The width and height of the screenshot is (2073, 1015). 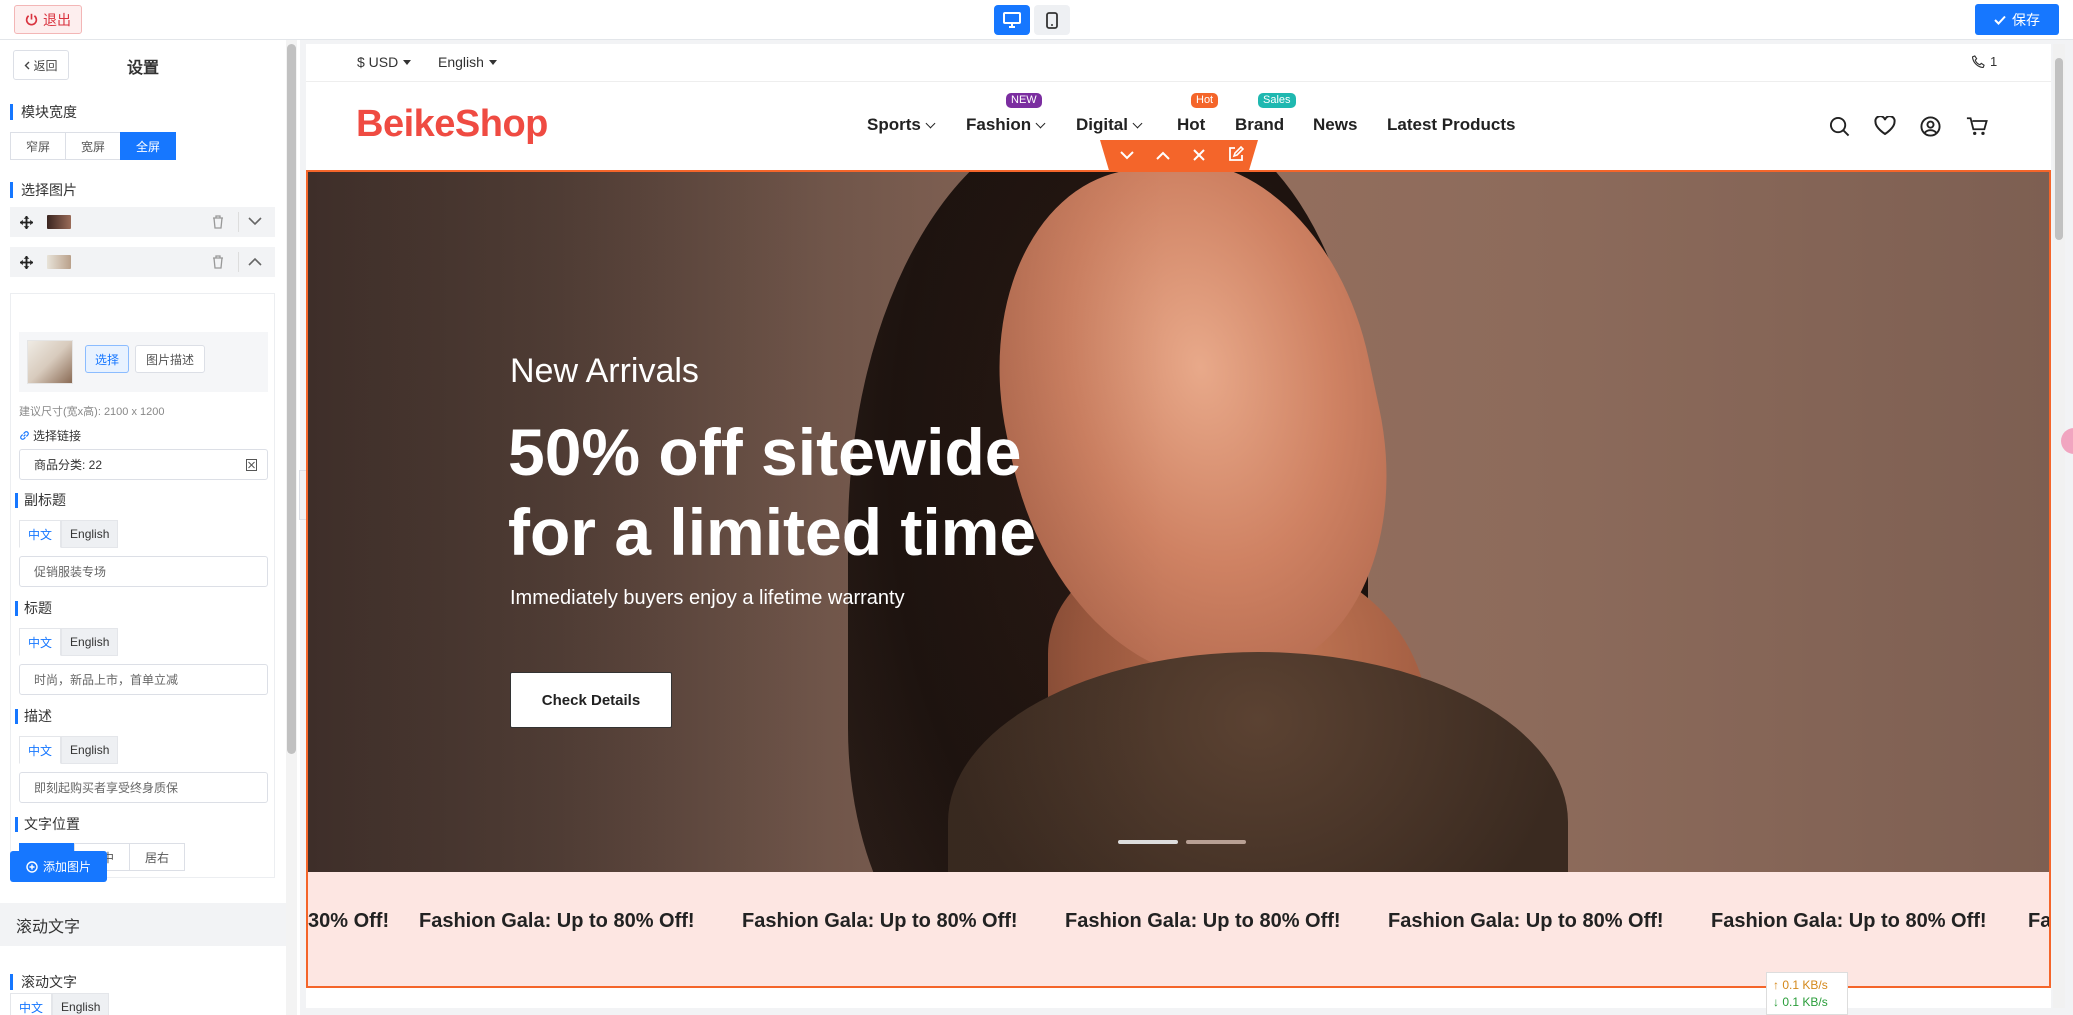 I want to click on title-lang-tabs: 中文 English, so click(x=69, y=642).